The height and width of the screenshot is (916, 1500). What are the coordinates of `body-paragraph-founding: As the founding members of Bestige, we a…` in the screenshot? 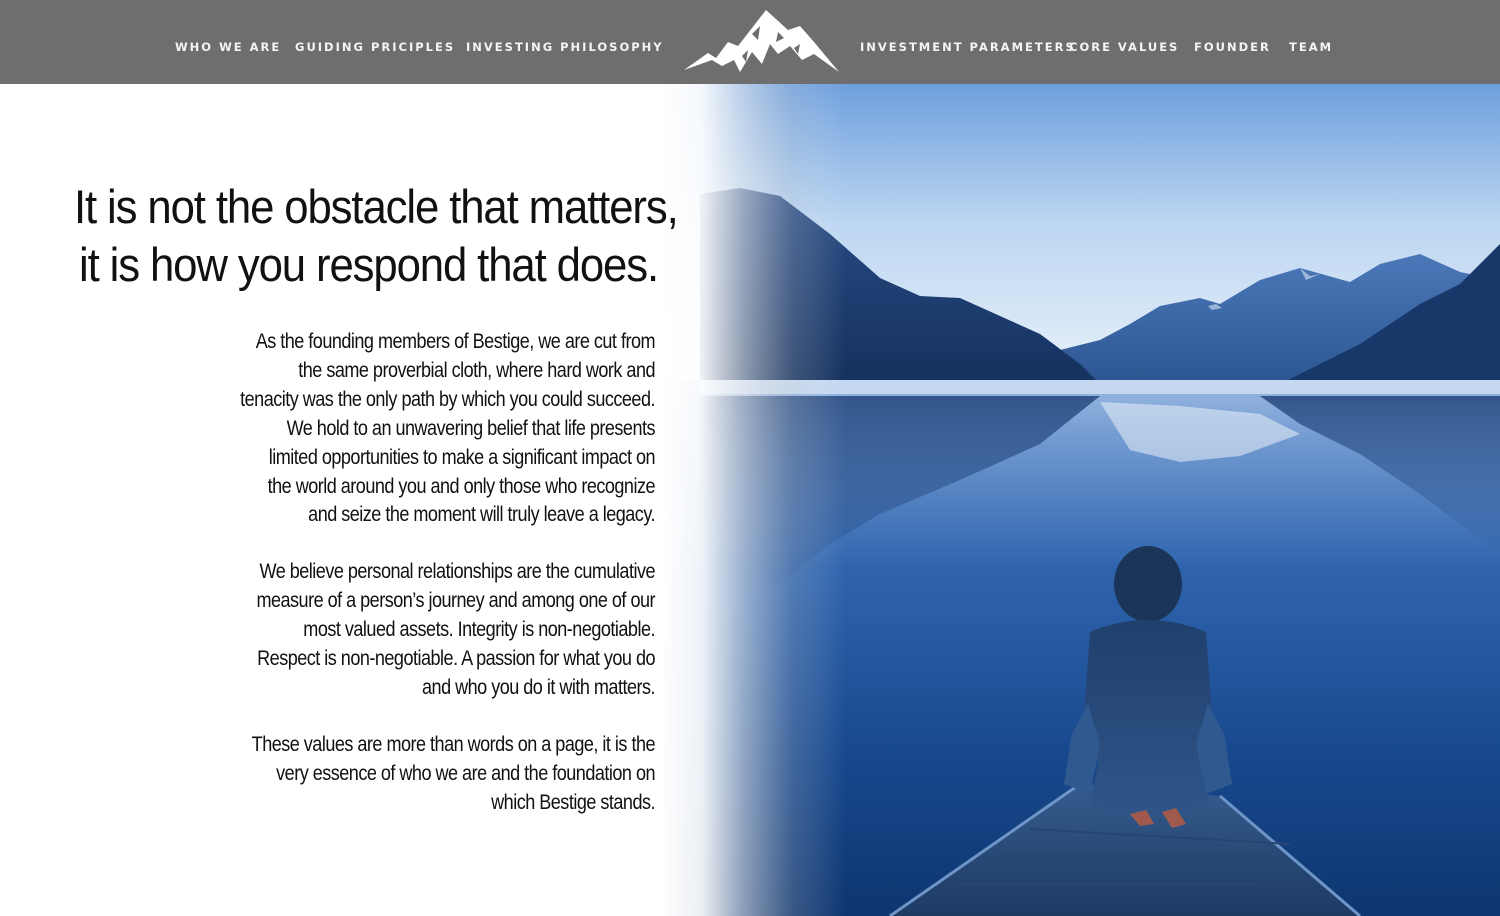 It's located at (438, 429).